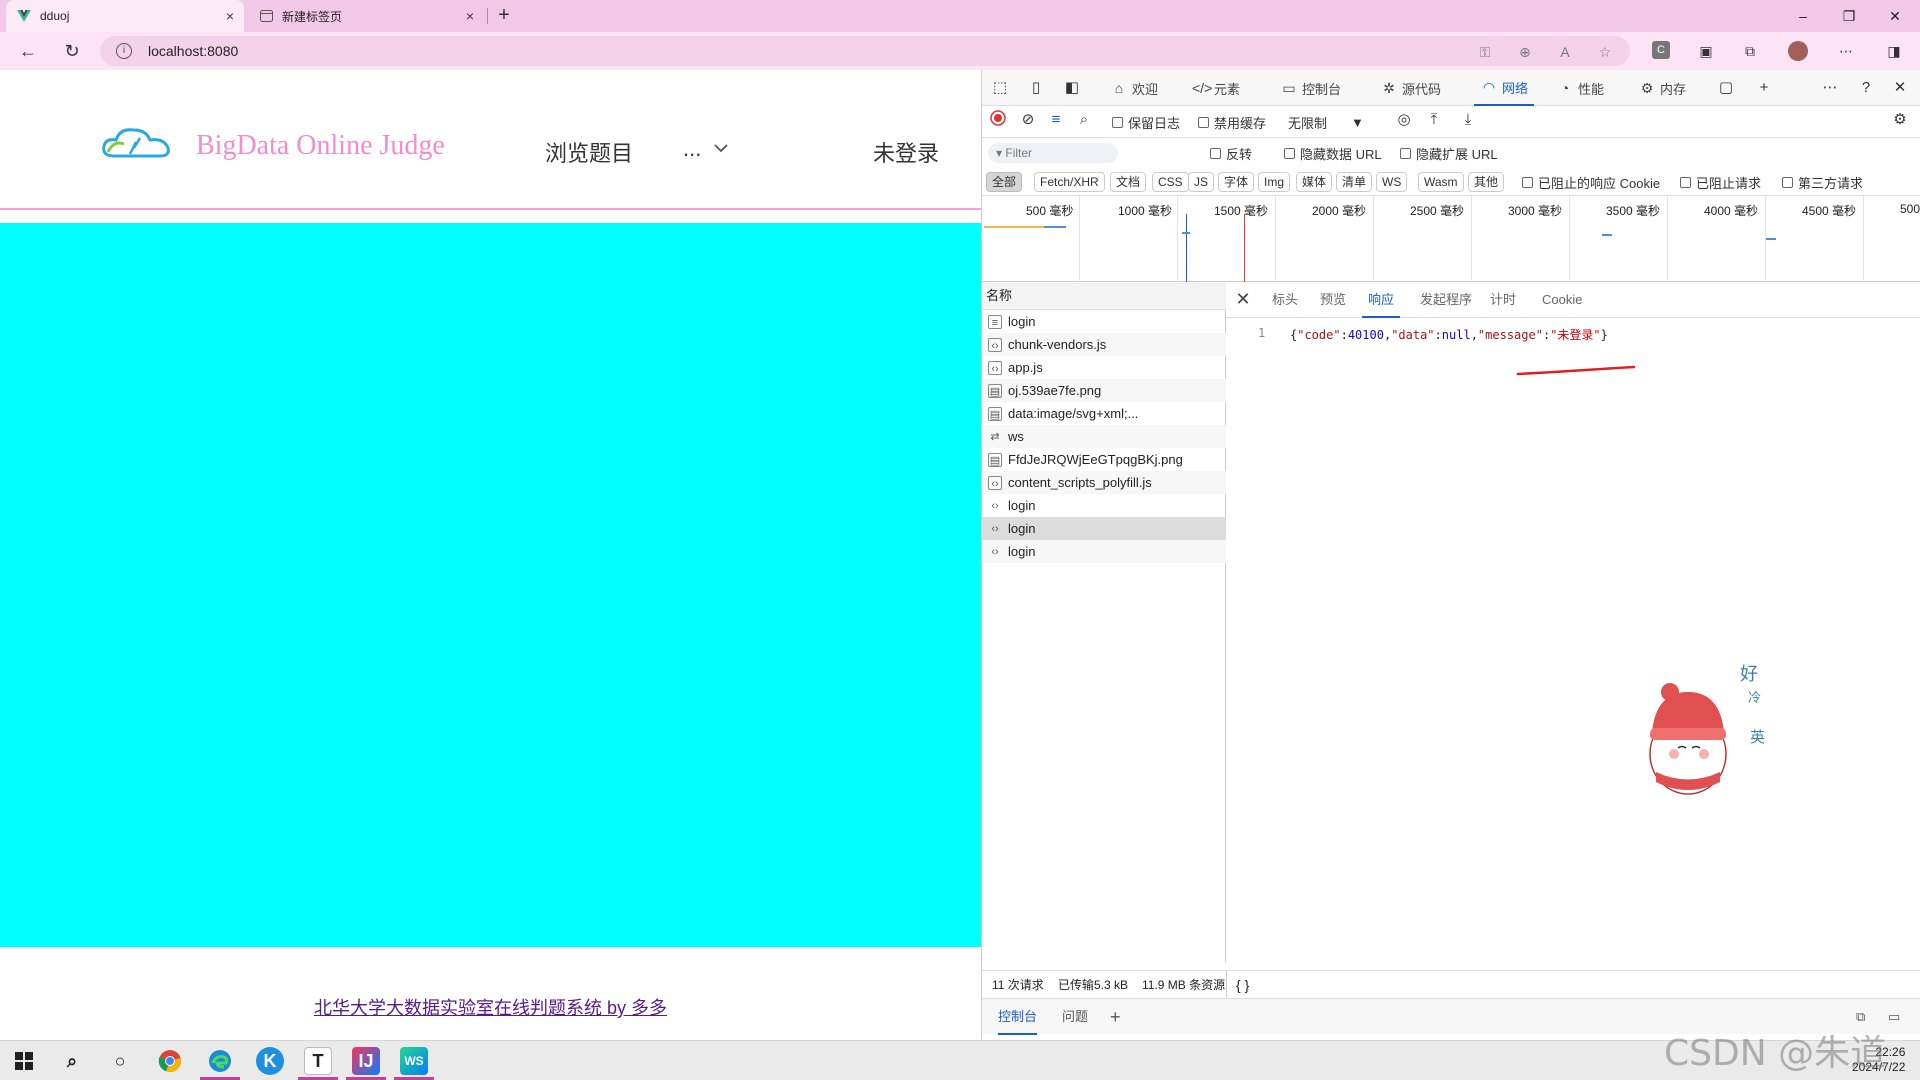 The image size is (1920, 1080). Describe the element at coordinates (1104, 344) in the screenshot. I see `request-row: ‹› chunk-vendors.js` at that location.